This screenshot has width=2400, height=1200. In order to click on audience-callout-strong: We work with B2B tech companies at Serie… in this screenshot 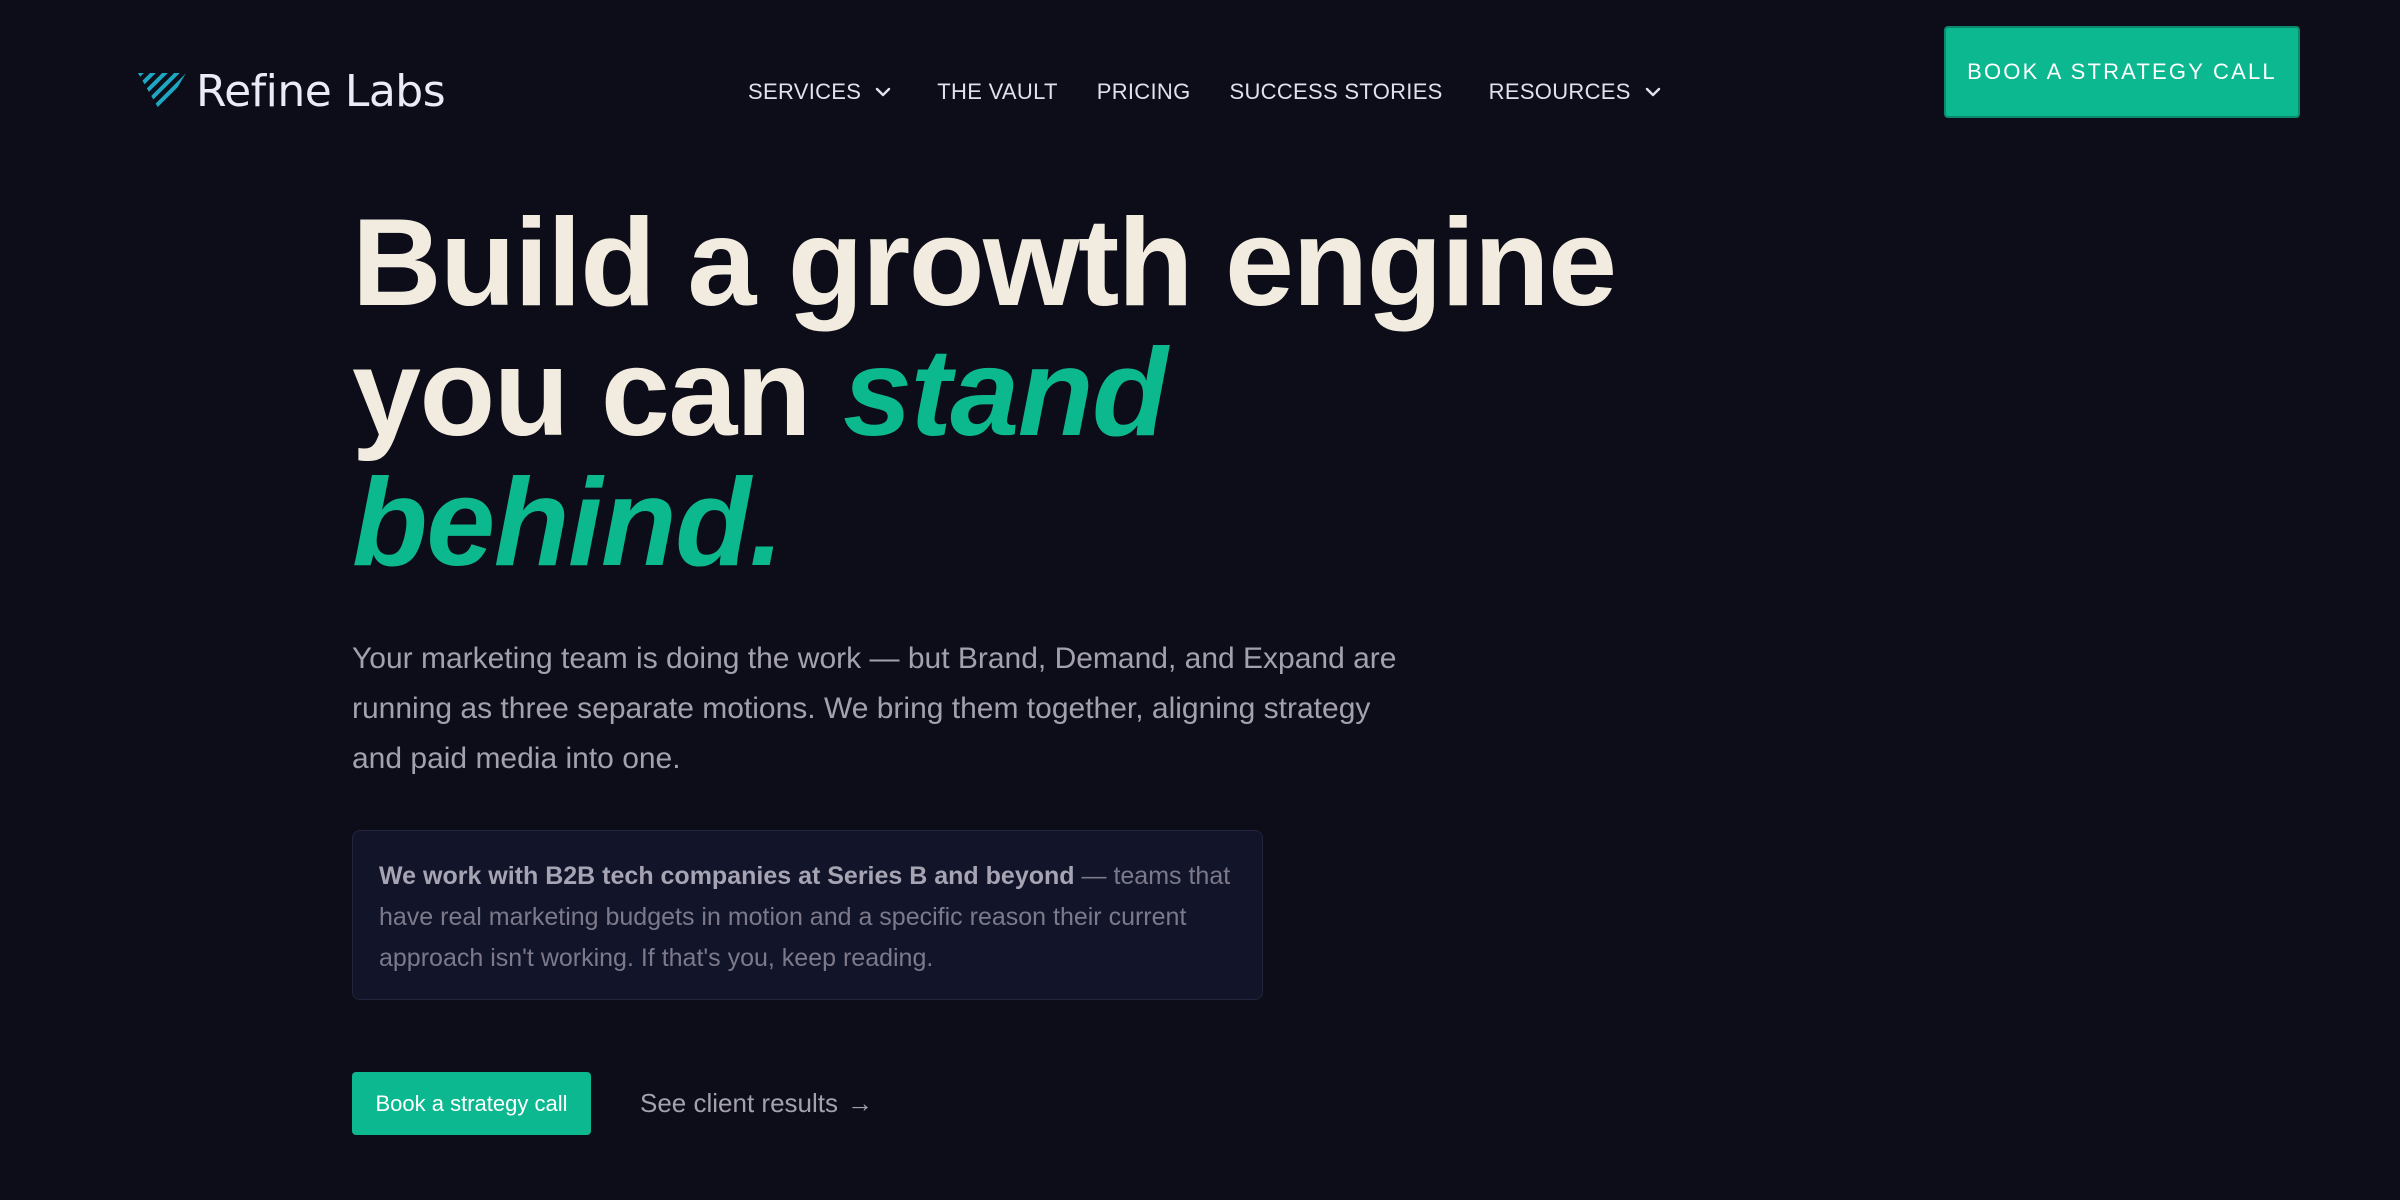, I will do `click(727, 876)`.